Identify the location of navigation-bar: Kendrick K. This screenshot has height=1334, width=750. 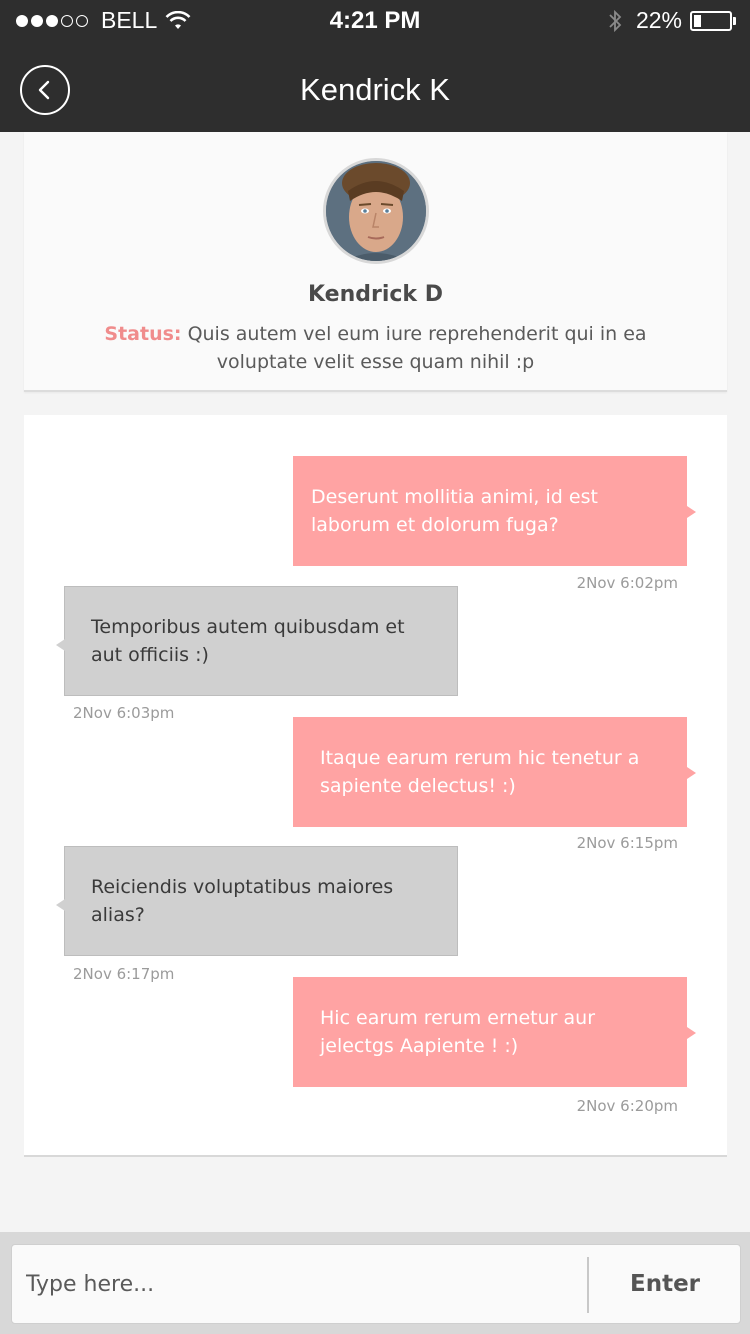
(375, 87).